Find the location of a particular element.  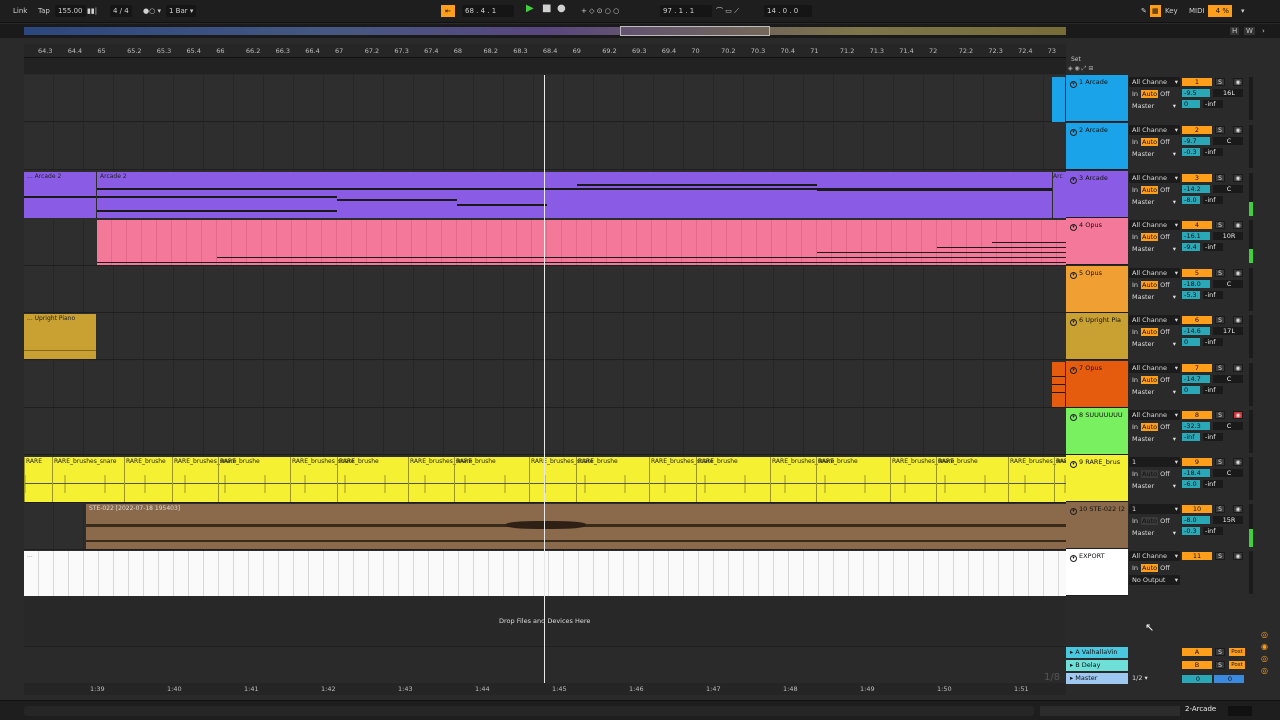

pan-field: 15R is located at coordinates (1228, 520).